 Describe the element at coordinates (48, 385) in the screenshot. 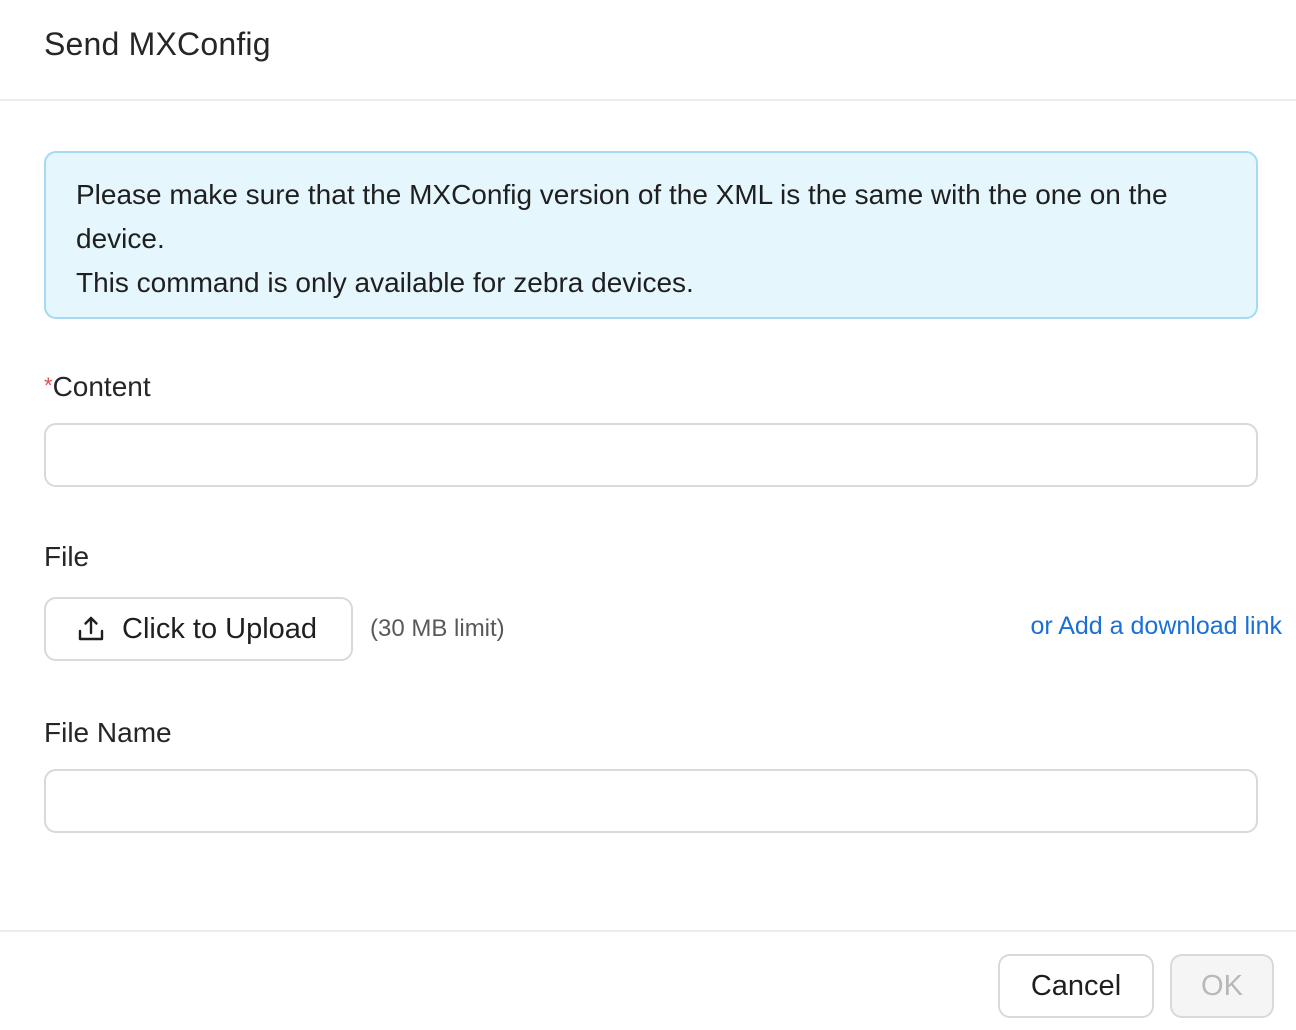

I see `required-marker: *` at that location.